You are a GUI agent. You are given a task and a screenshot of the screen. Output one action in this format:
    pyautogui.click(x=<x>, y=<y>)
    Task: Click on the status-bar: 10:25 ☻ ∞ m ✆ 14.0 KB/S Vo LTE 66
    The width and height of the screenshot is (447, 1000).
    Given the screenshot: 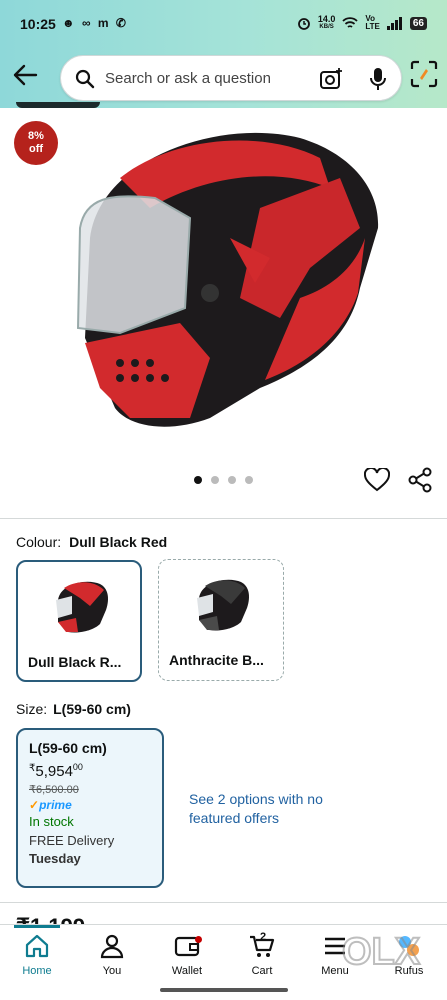 What is the action you would take?
    pyautogui.click(x=223, y=25)
    